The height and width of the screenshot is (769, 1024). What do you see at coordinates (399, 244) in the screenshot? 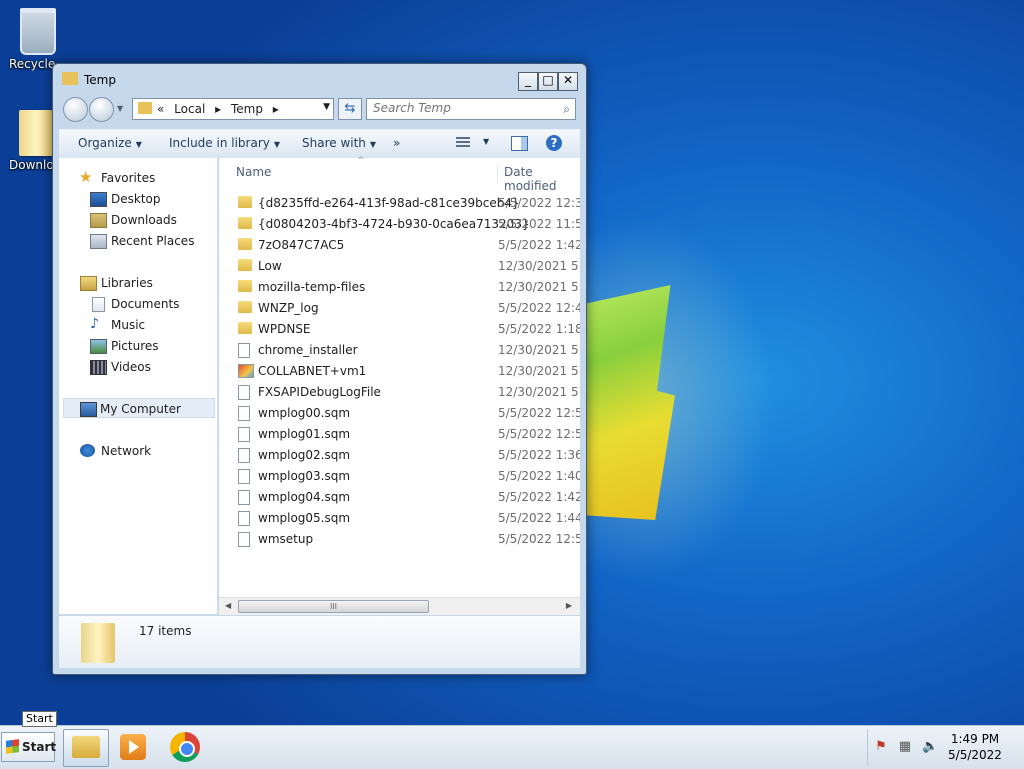
I see `file-row: 7zO847C7AC5 5/5/2022 1:42 P` at bounding box center [399, 244].